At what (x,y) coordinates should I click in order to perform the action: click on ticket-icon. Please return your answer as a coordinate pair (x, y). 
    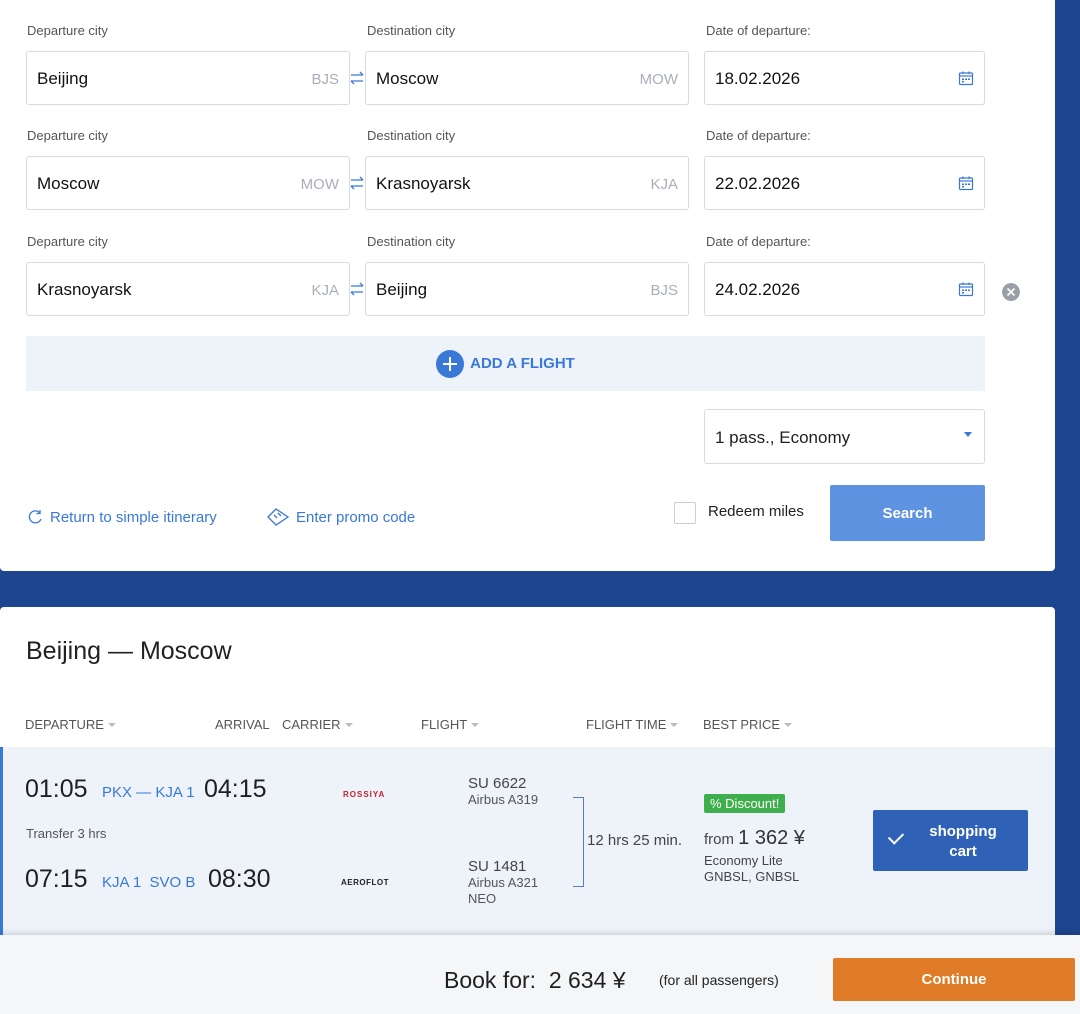
    Looking at the image, I should click on (278, 517).